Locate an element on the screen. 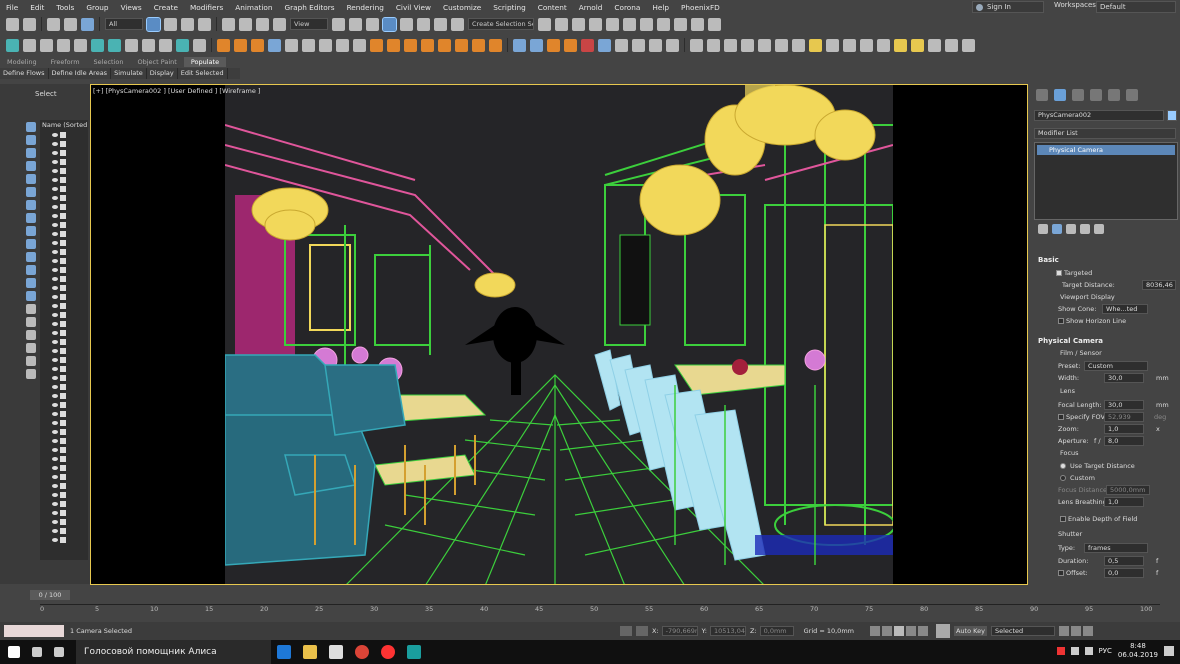 The width and height of the screenshot is (1180, 664). corona-light-icon is located at coordinates (553, 45).